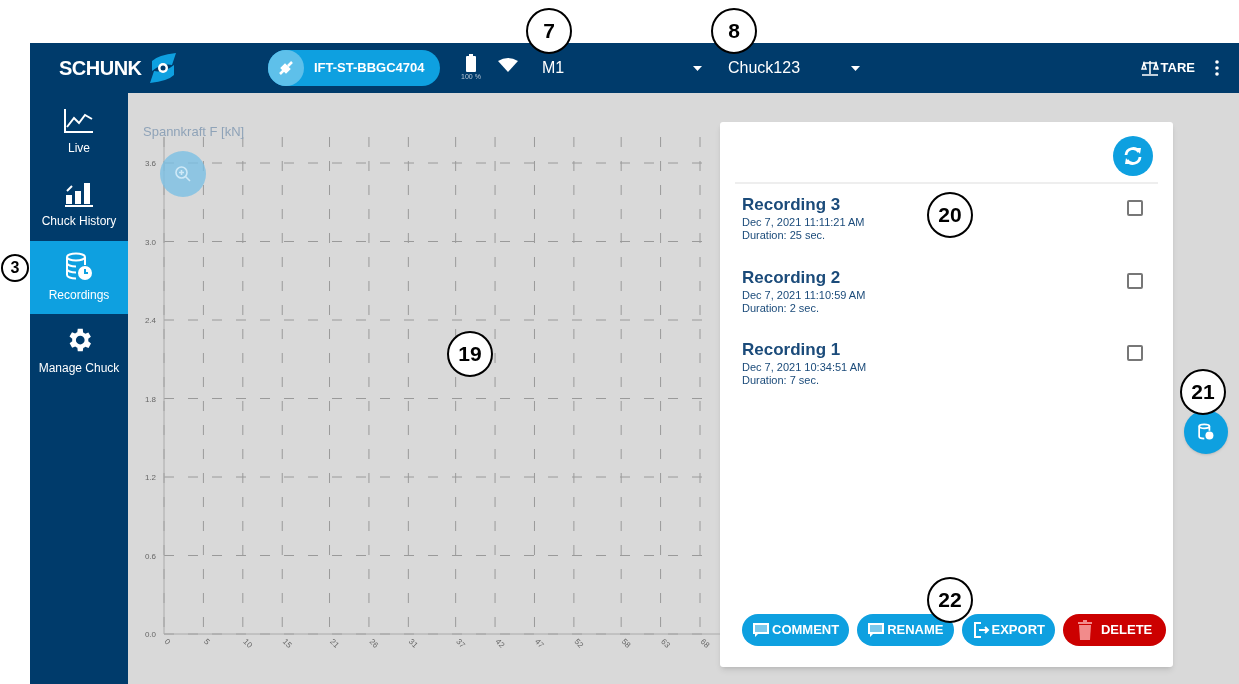 Image resolution: width=1239 pixels, height=684 pixels. Describe the element at coordinates (183, 174) in the screenshot. I see `zoom-in-icon` at that location.